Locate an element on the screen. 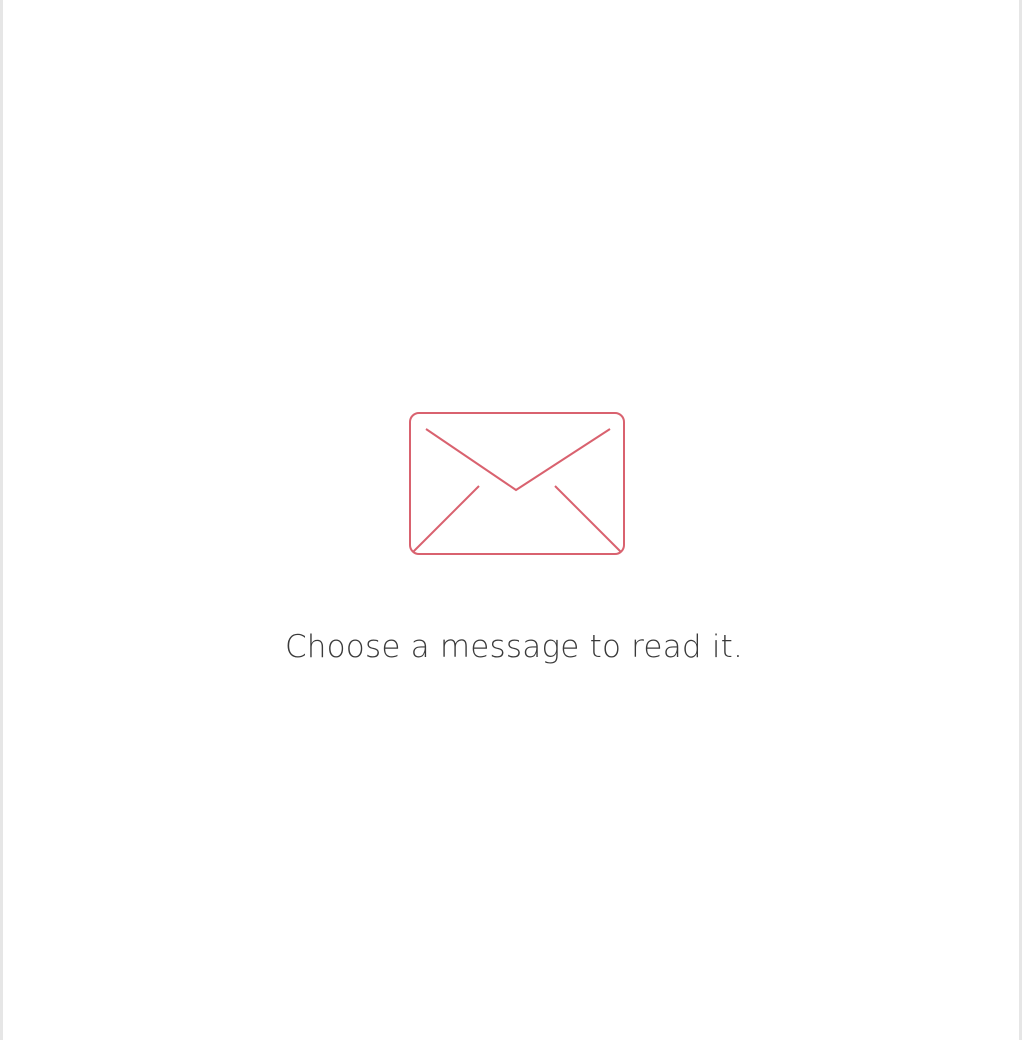  empty-state-message: Choose a message to read it. is located at coordinates (514, 647).